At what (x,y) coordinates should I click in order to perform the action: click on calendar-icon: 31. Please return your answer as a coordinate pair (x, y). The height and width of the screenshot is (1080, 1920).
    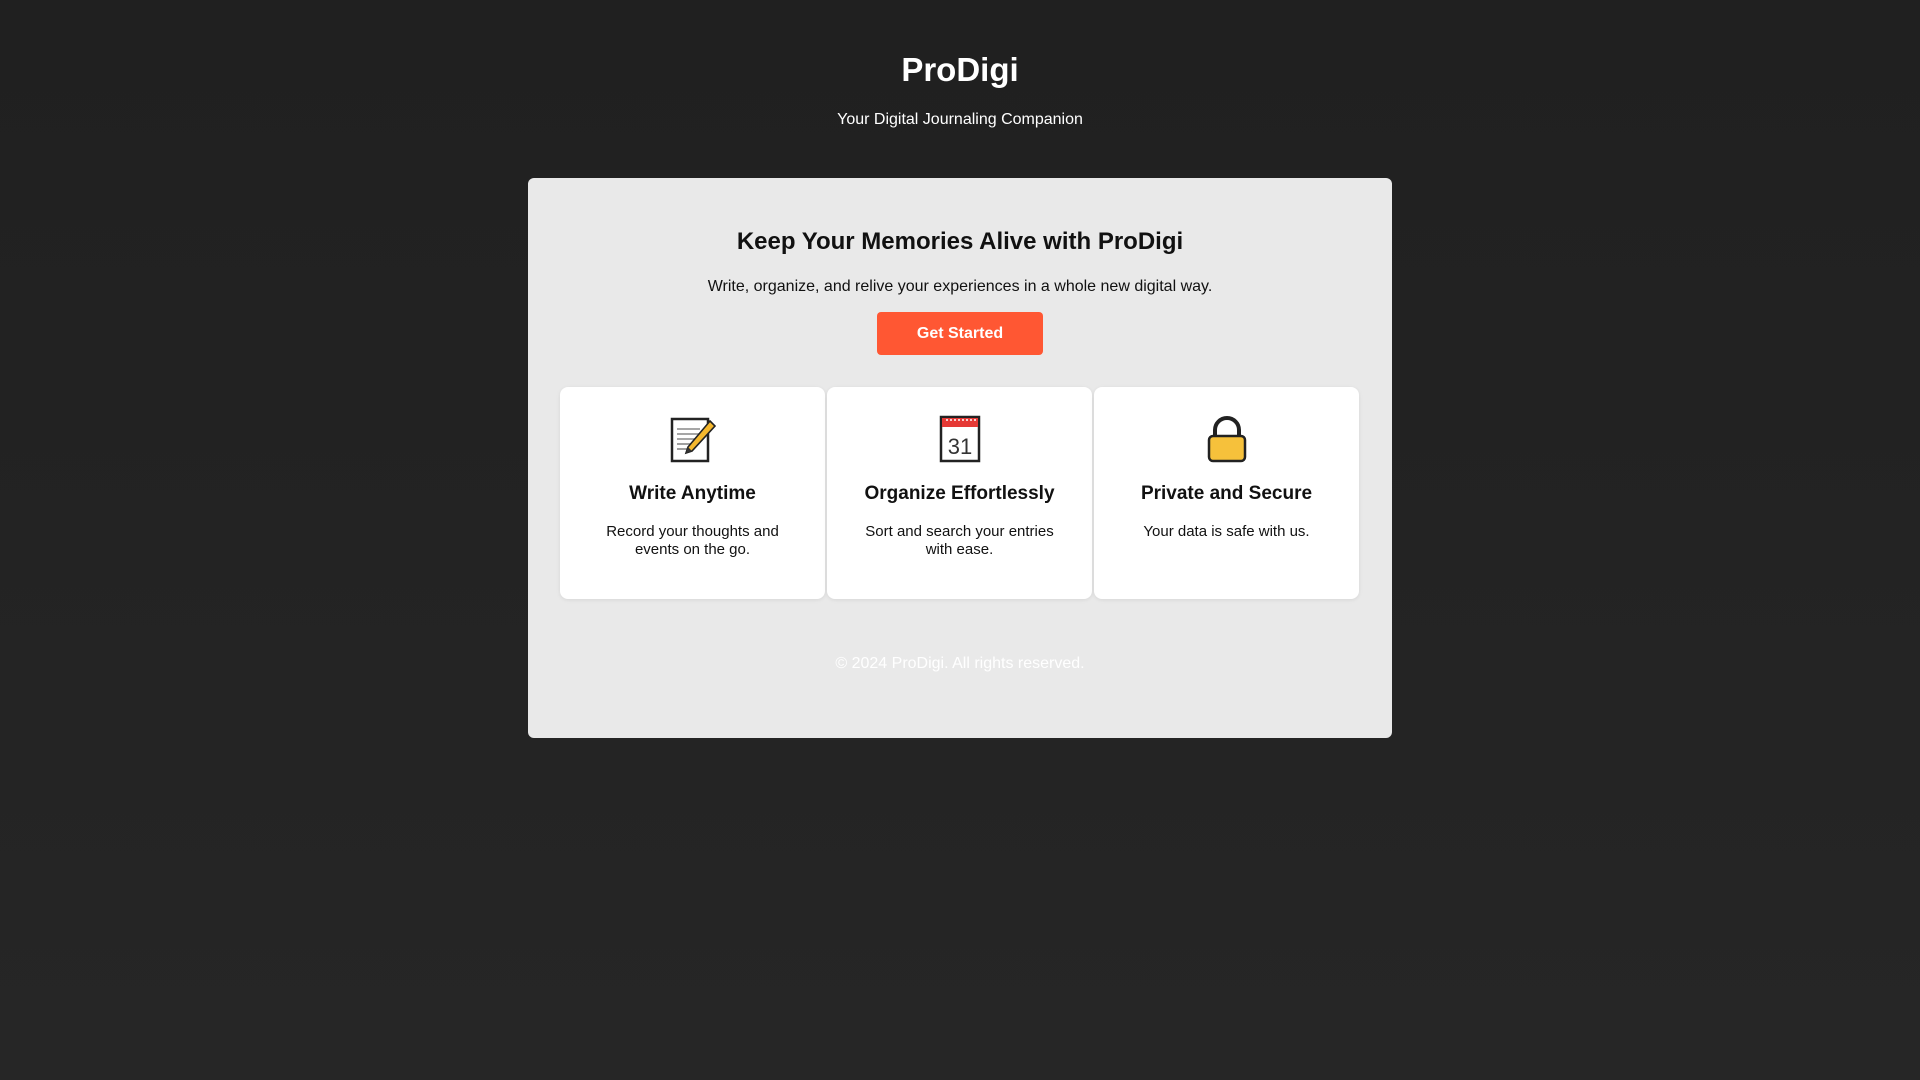
    Looking at the image, I should click on (960, 439).